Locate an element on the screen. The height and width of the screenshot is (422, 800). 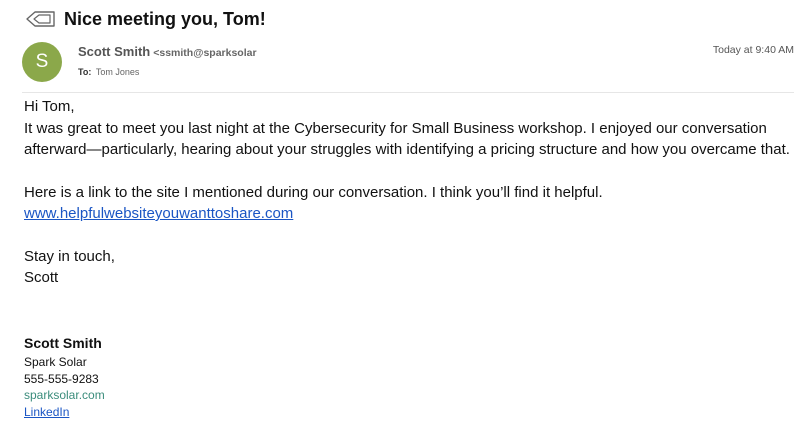
header-divider is located at coordinates (408, 92).